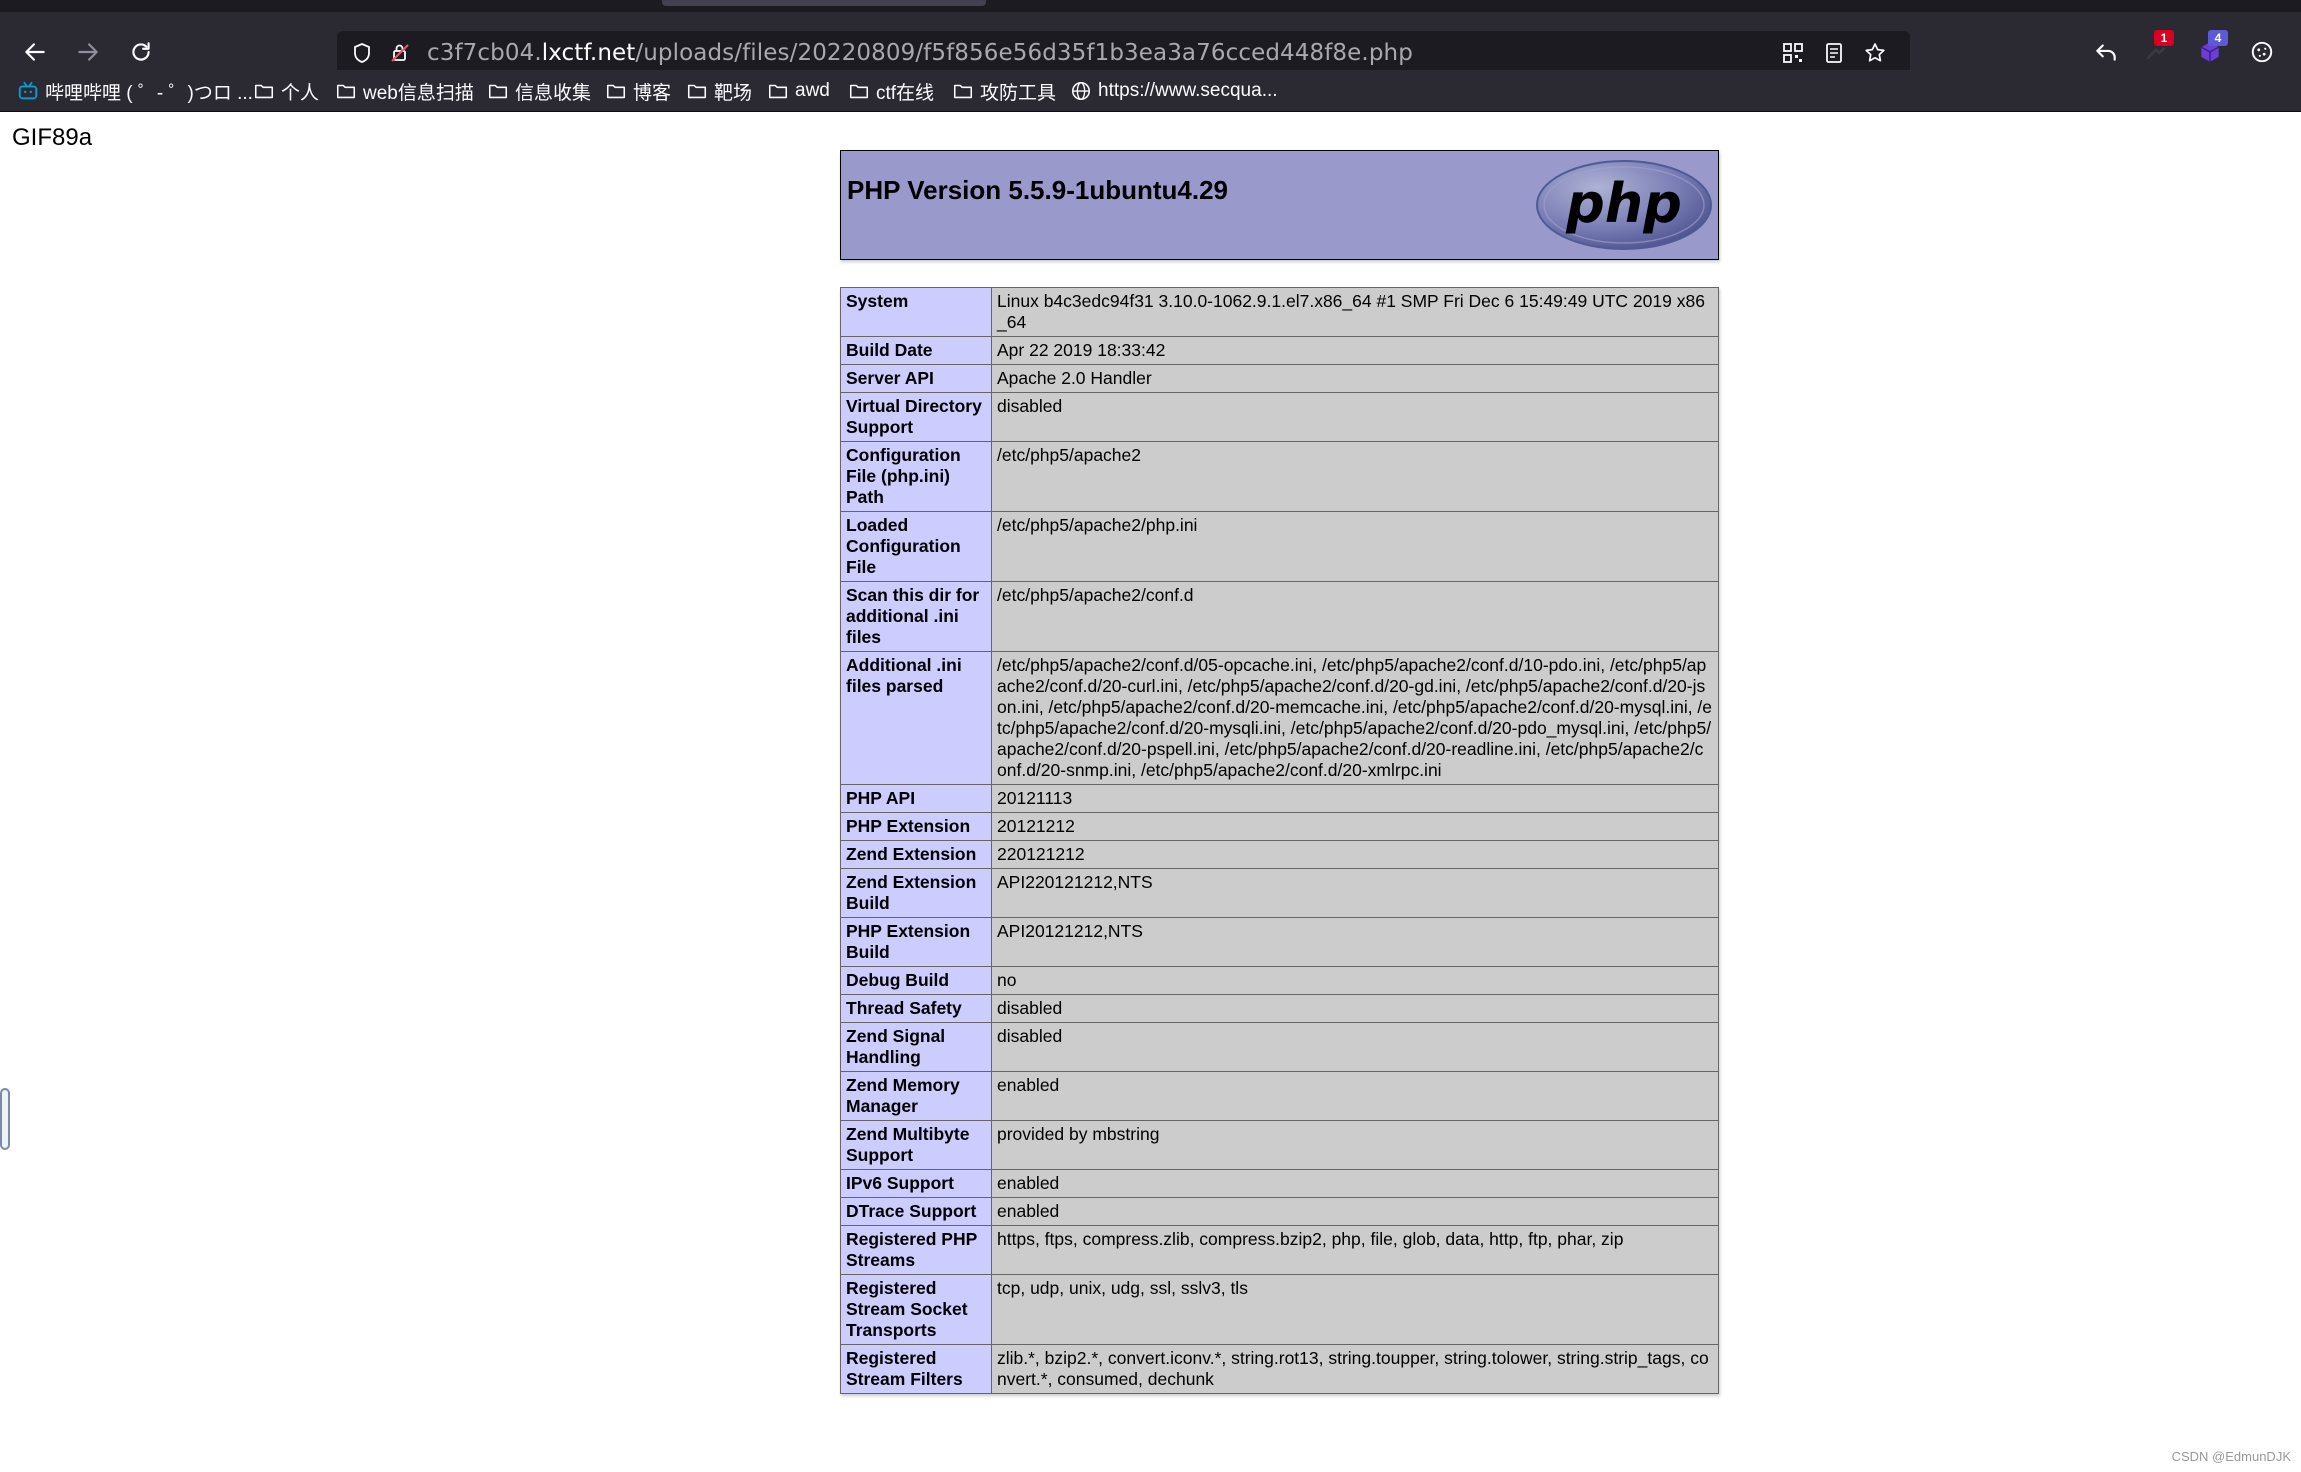 Image resolution: width=2301 pixels, height=1472 pixels. Describe the element at coordinates (916, 854) in the screenshot. I see `row-key: Zend Extension` at that location.